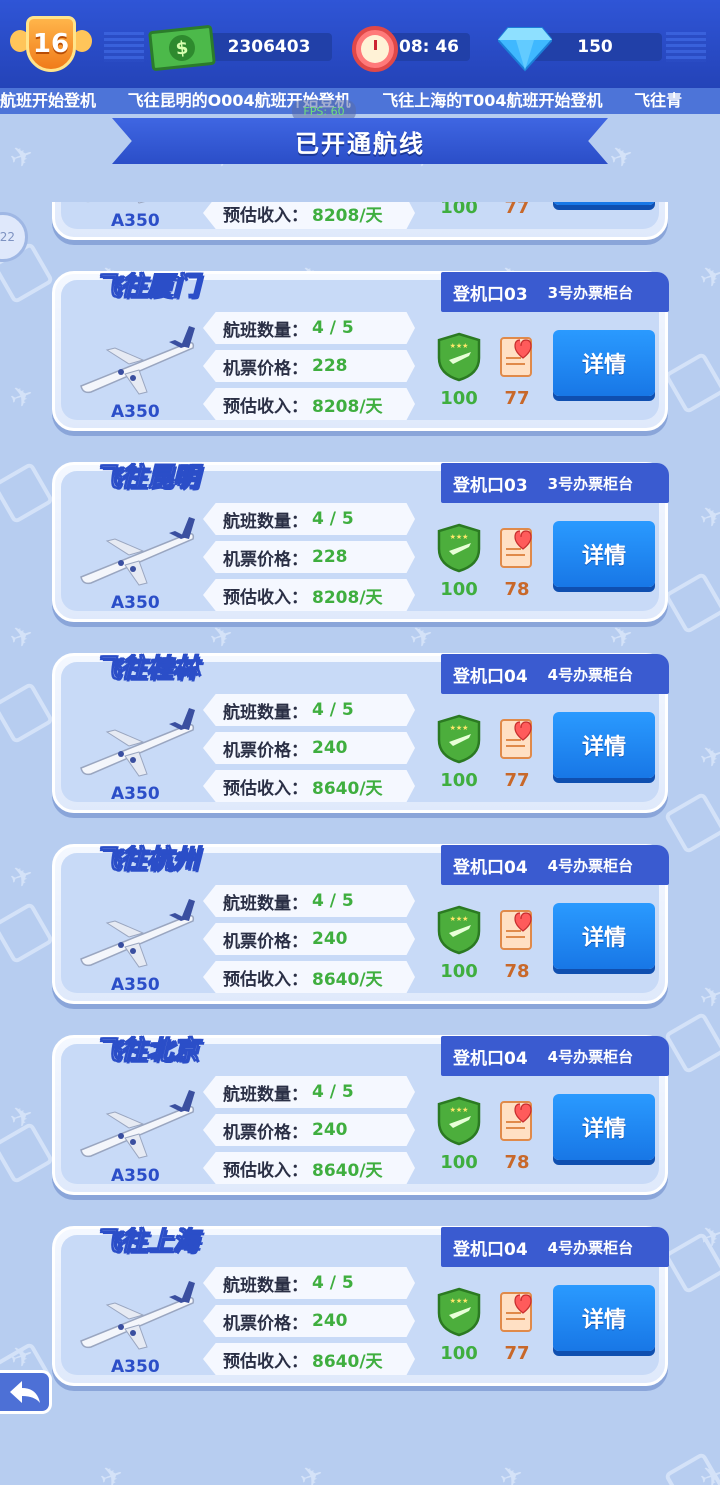  I want to click on diamond-icon, so click(525, 49).